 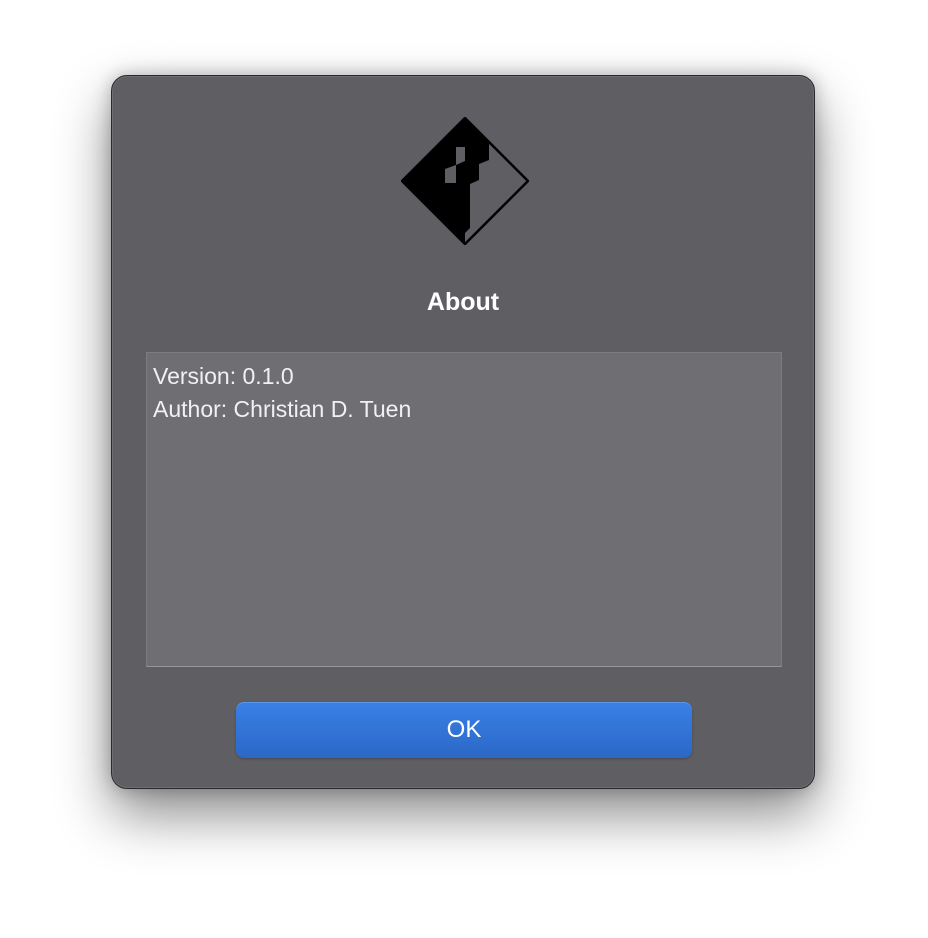 What do you see at coordinates (463, 302) in the screenshot?
I see `dialog-title: About` at bounding box center [463, 302].